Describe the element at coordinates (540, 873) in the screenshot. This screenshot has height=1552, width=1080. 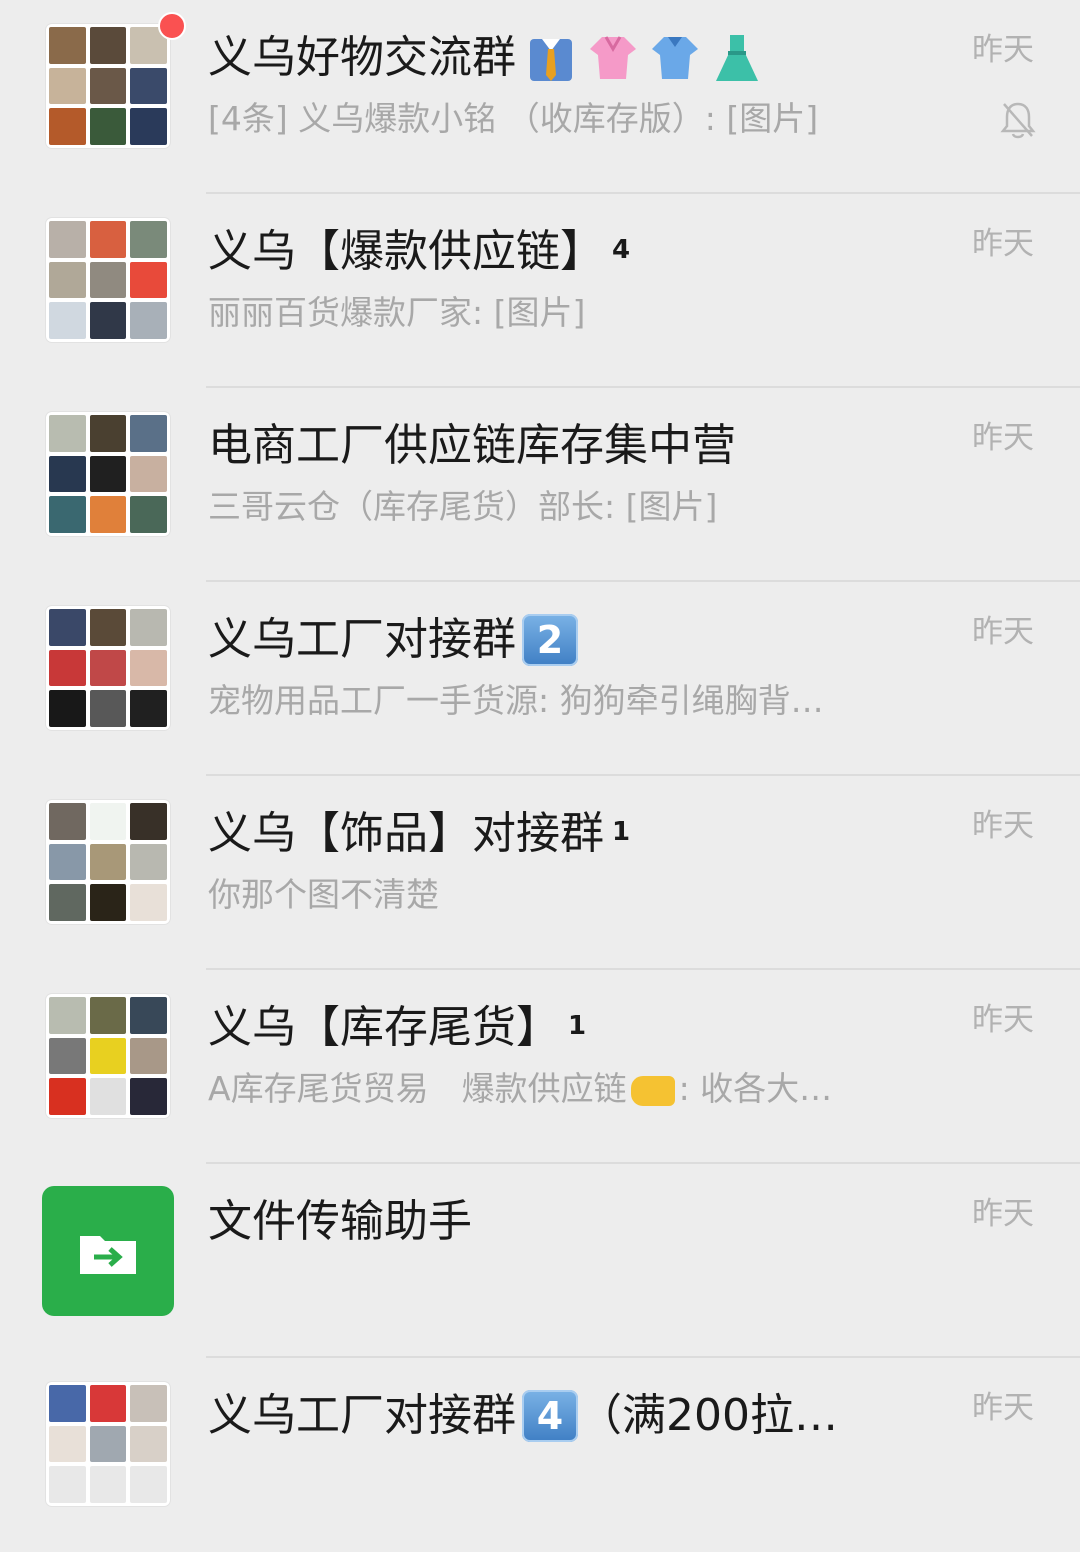
I see `chat-row: 义乌【饰品】对接群 1 你那个图不清楚 昨天` at that location.